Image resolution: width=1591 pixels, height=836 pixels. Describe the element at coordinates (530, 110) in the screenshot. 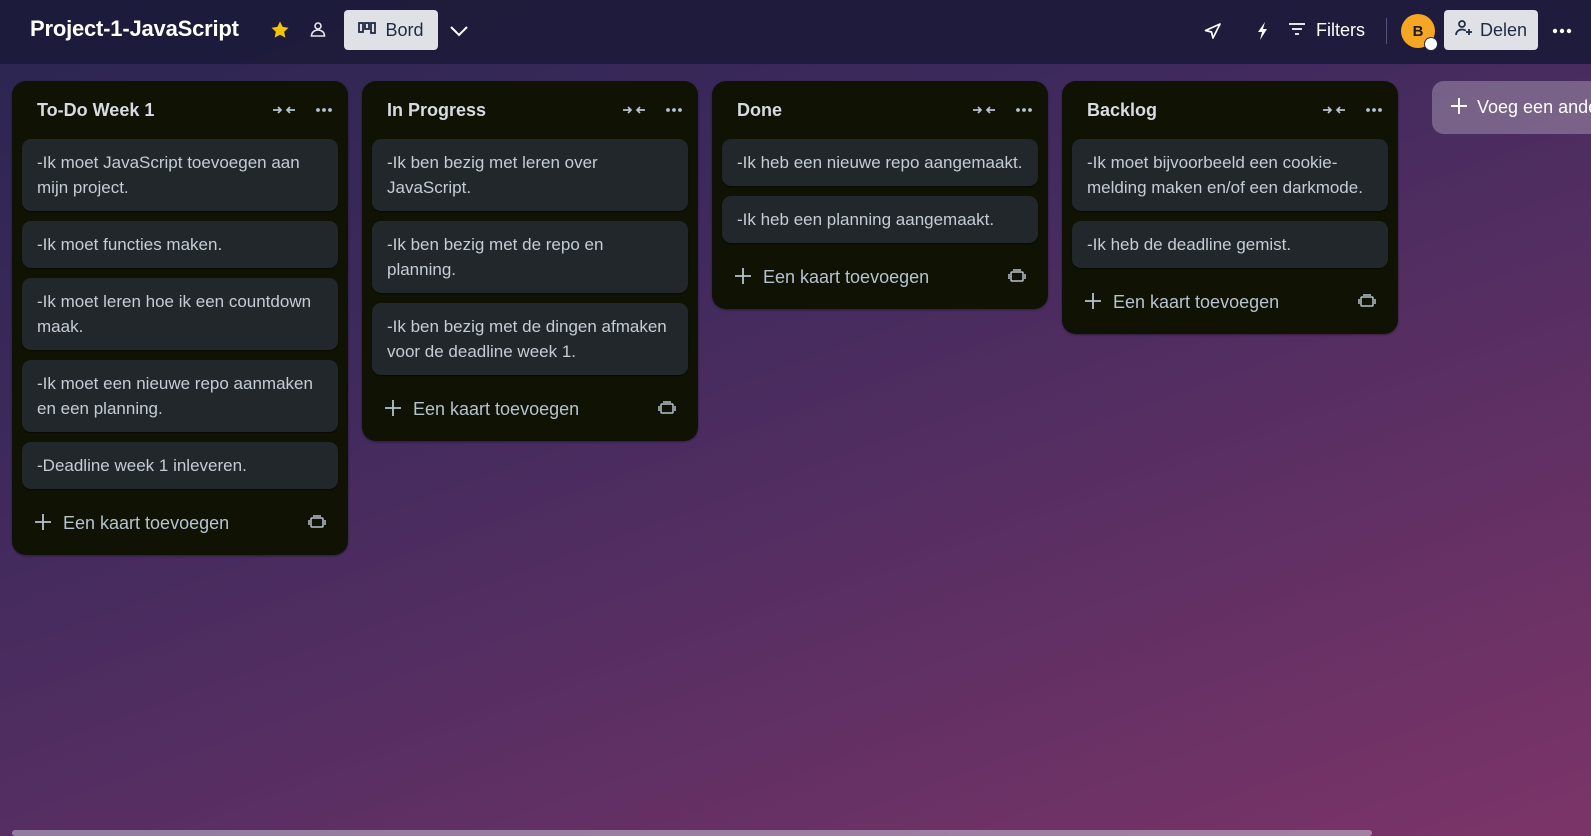

I see `list-header: In Progress` at that location.